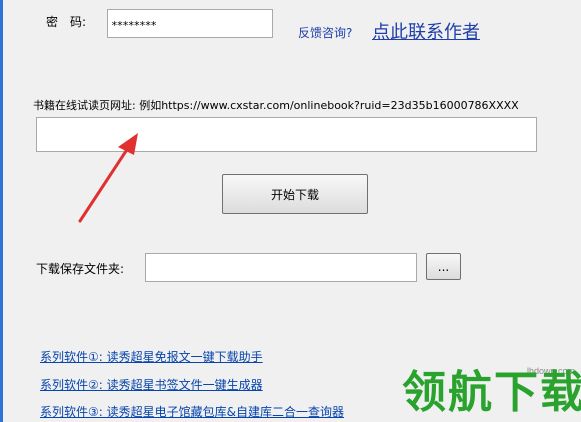  Describe the element at coordinates (426, 31) in the screenshot. I see `contact-author-link: 点此联系作者` at that location.